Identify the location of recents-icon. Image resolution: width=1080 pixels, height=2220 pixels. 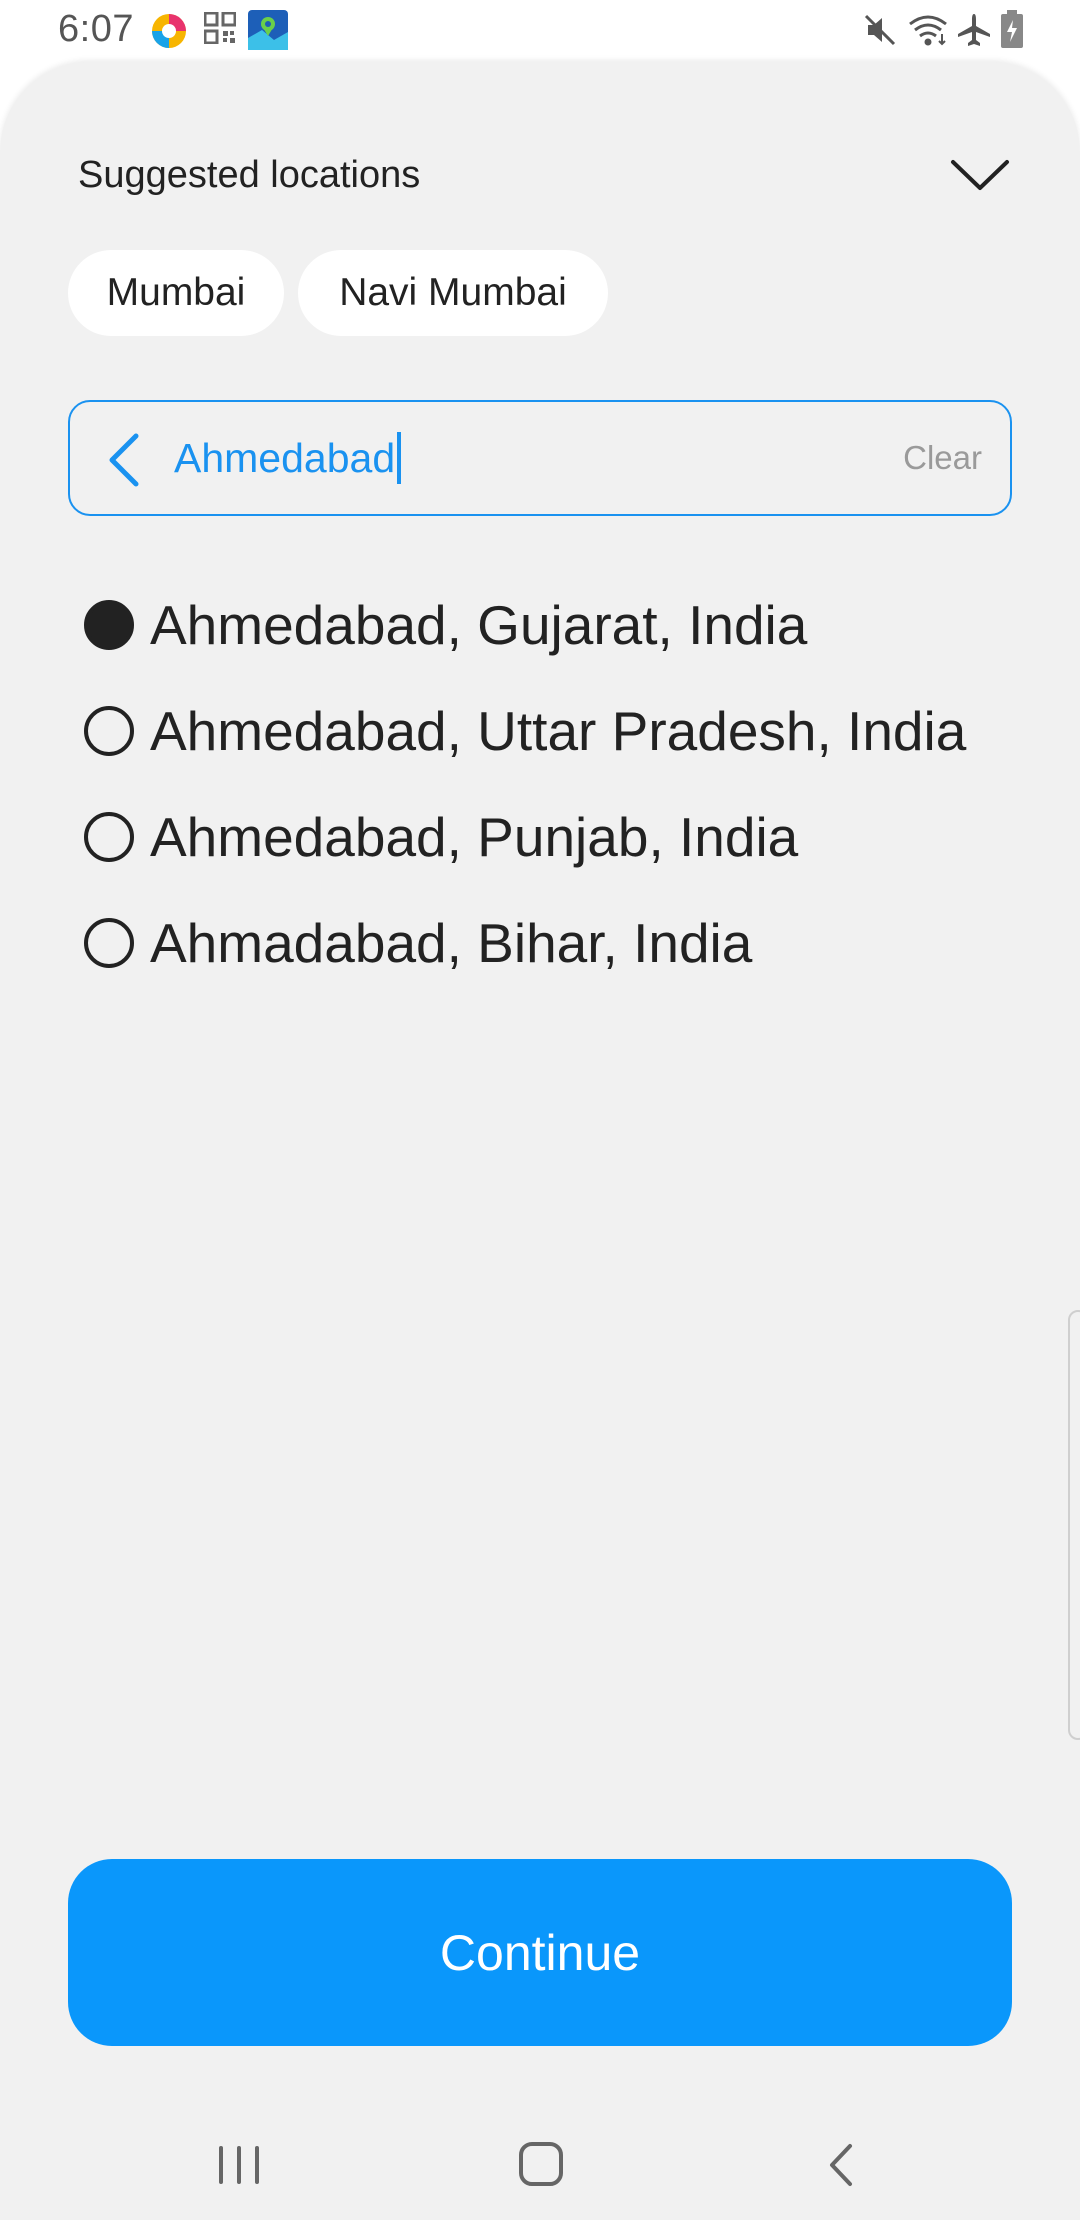
(240, 2175).